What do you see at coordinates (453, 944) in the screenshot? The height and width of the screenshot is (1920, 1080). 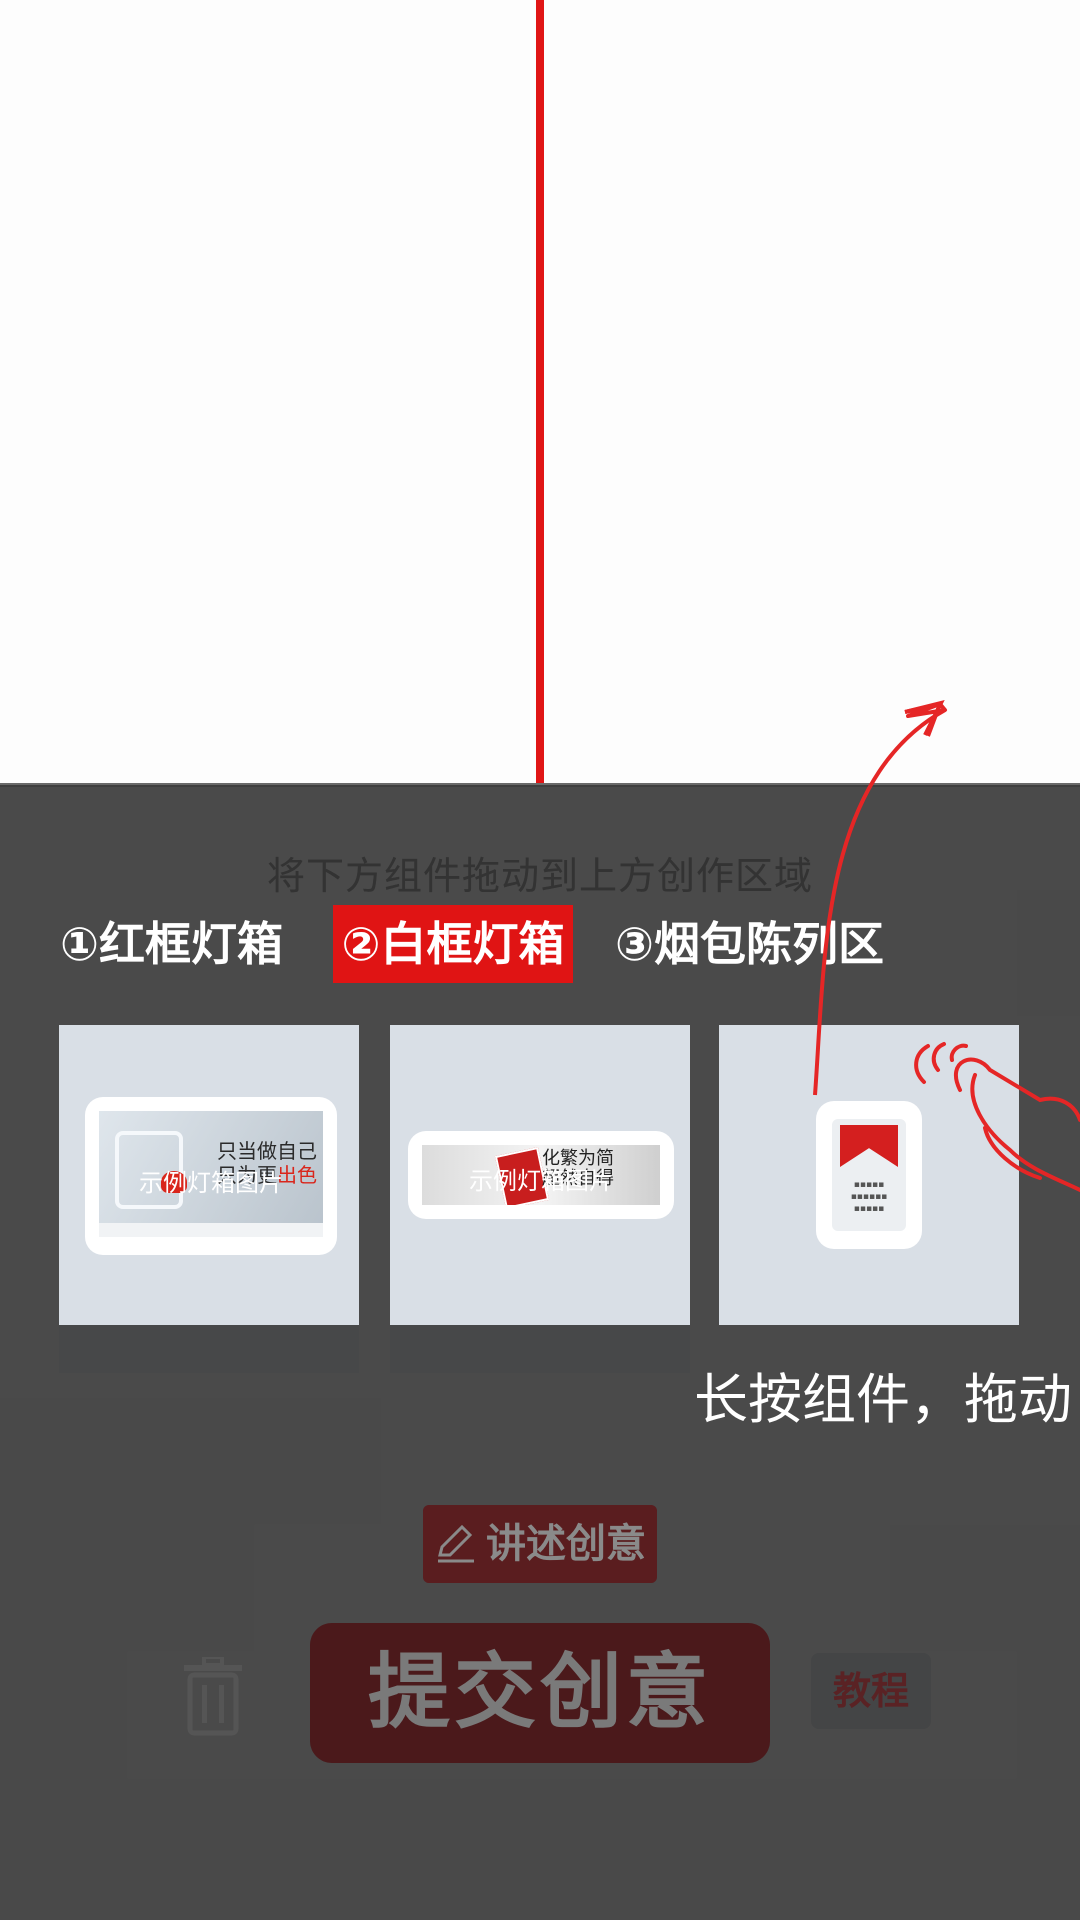 I see `tab-white-frame-lightbox: ②白框灯箱` at bounding box center [453, 944].